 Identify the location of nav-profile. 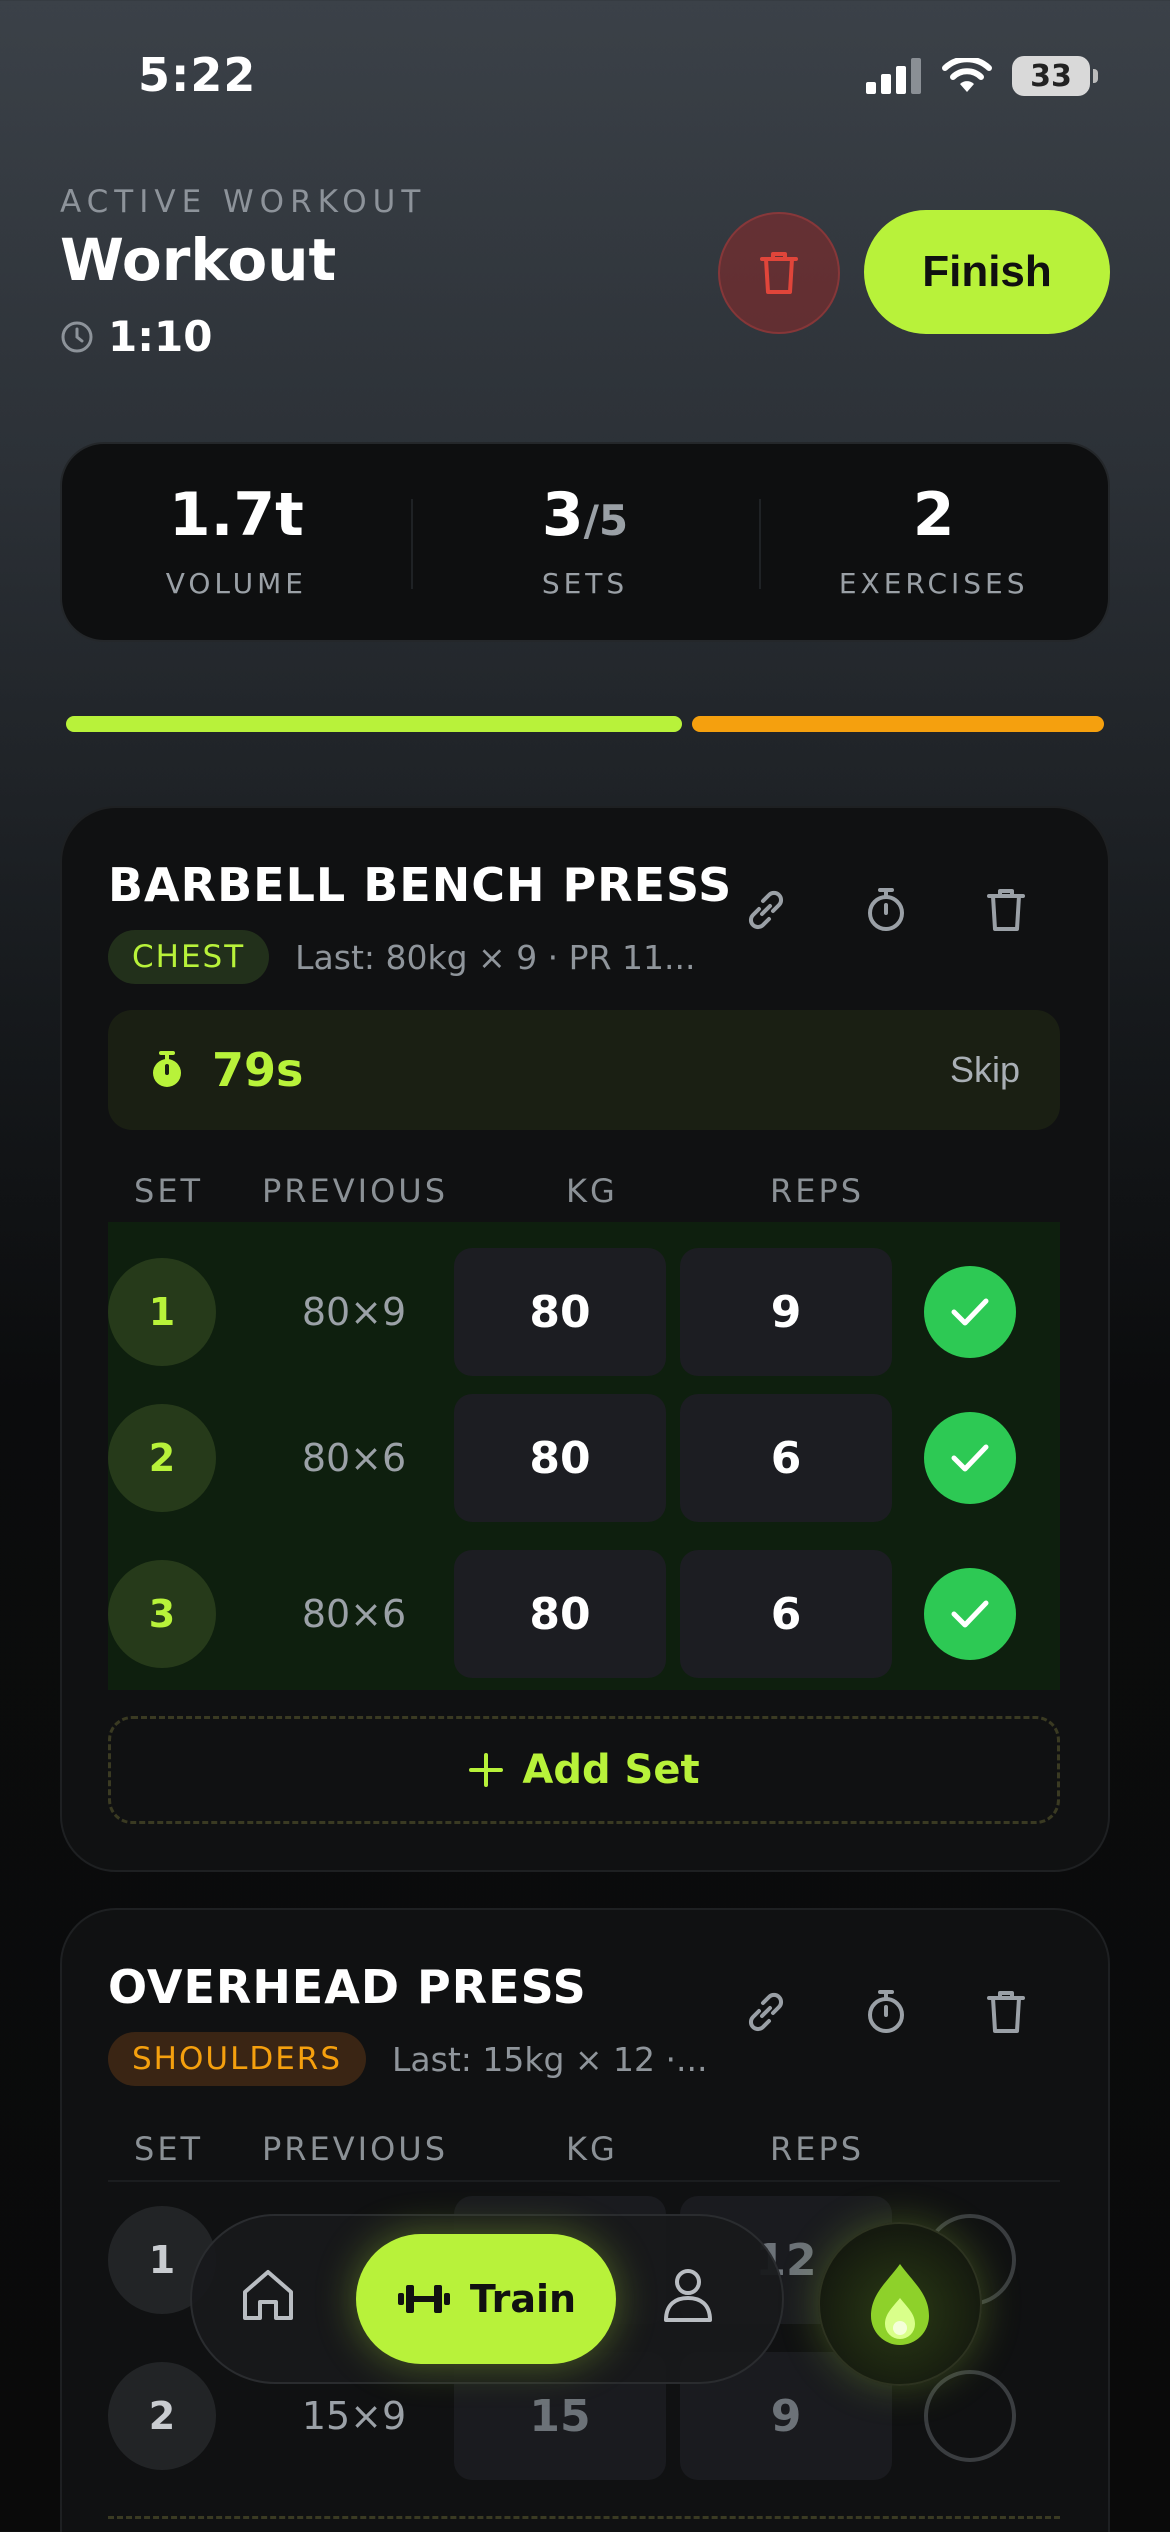
(688, 2297).